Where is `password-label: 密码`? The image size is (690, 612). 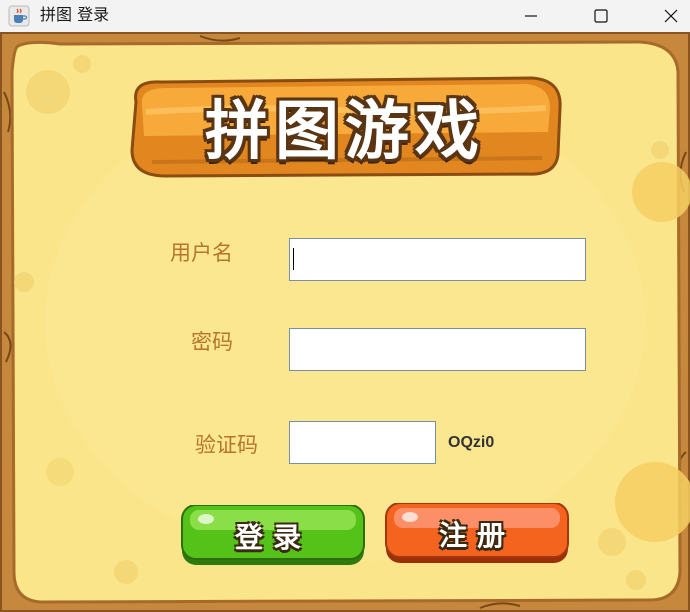 password-label: 密码 is located at coordinates (212, 342).